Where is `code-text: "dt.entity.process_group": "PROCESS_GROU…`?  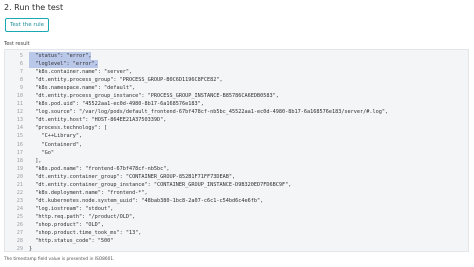 code-text: "dt.entity.process_group": "PROCESS_GROU… is located at coordinates (126, 80).